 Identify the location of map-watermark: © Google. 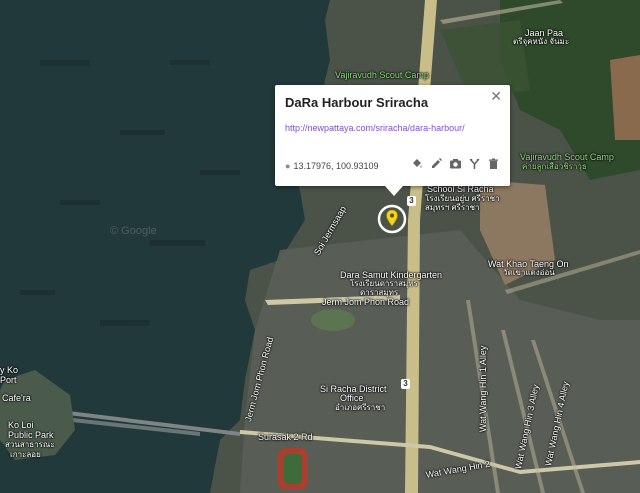
(133, 231).